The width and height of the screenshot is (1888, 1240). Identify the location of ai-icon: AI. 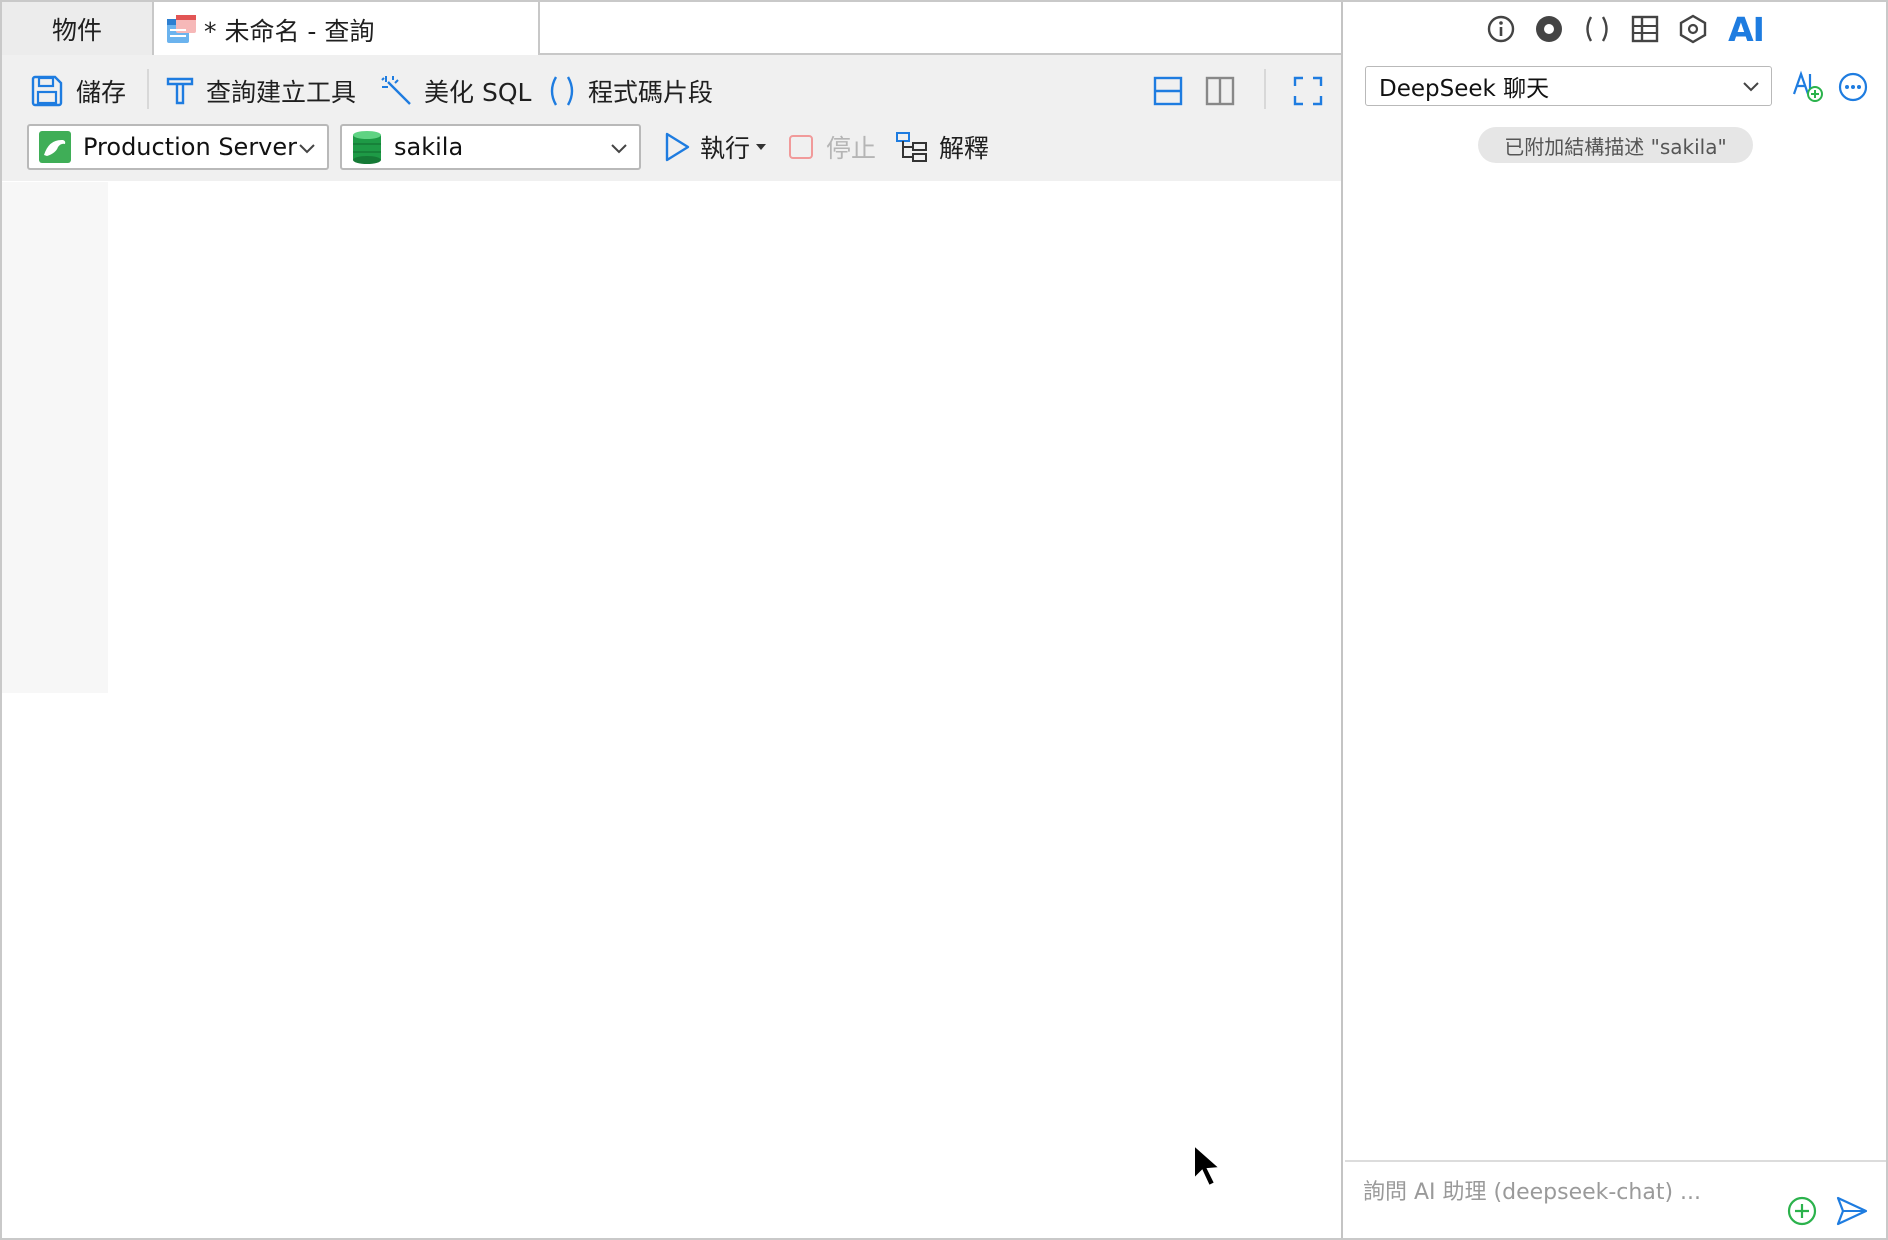
(1746, 29).